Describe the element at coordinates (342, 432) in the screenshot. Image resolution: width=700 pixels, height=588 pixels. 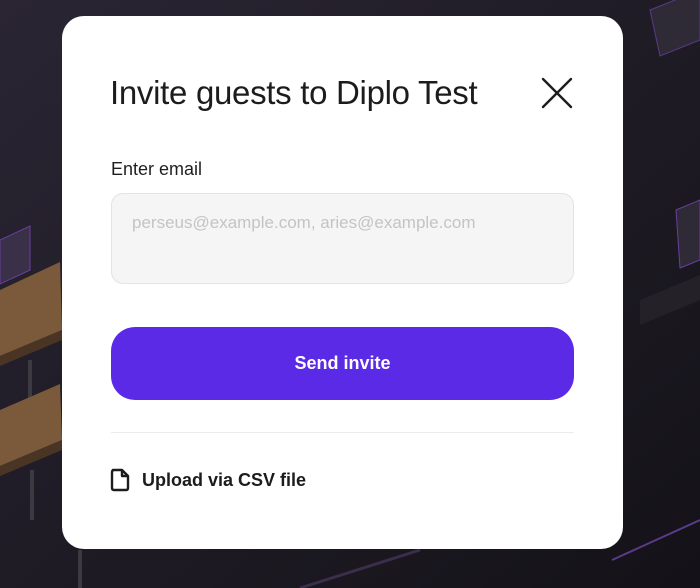
I see `divider` at that location.